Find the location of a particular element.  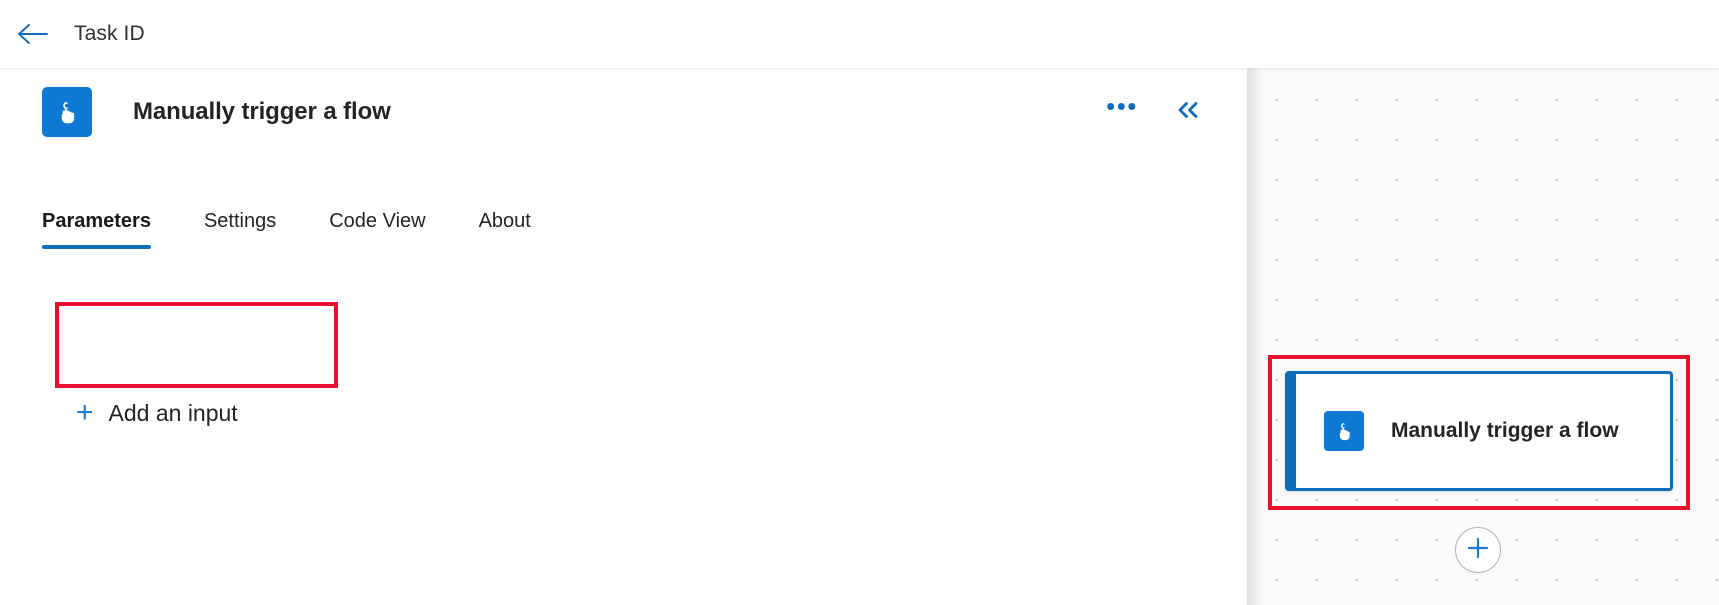

add-an-input-label: Add an input is located at coordinates (173, 412).